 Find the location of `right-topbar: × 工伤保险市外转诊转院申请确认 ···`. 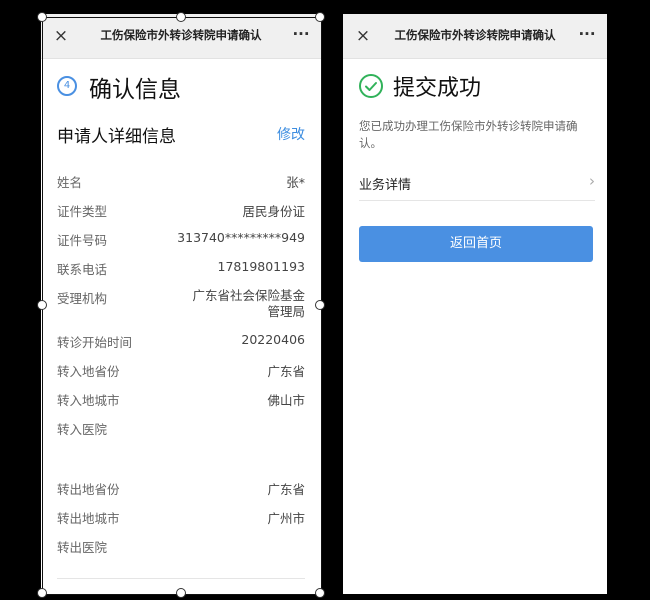

right-topbar: × 工伤保险市外转诊转院申请确认 ··· is located at coordinates (475, 36).